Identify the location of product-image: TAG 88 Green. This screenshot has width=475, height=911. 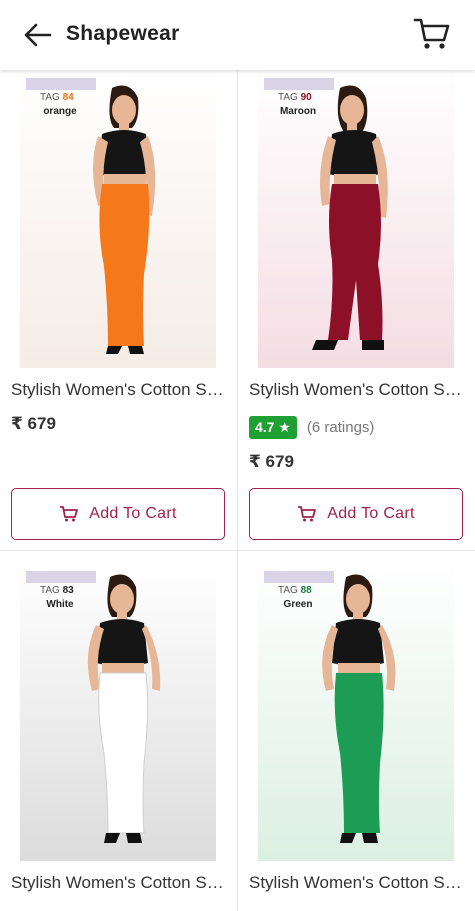
(356, 712).